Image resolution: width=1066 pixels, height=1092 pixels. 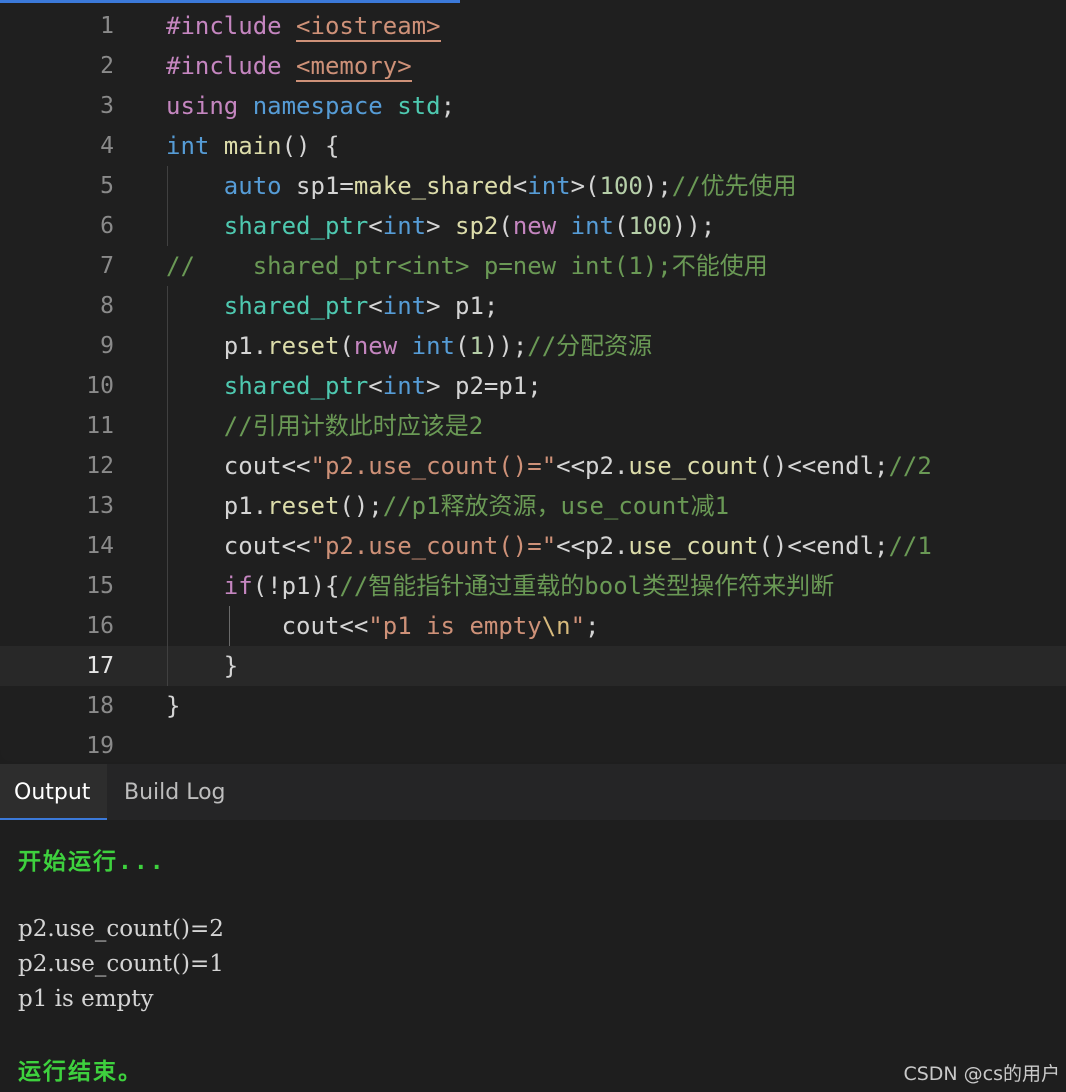 What do you see at coordinates (354, 67) in the screenshot?
I see `code-token: <memory>` at bounding box center [354, 67].